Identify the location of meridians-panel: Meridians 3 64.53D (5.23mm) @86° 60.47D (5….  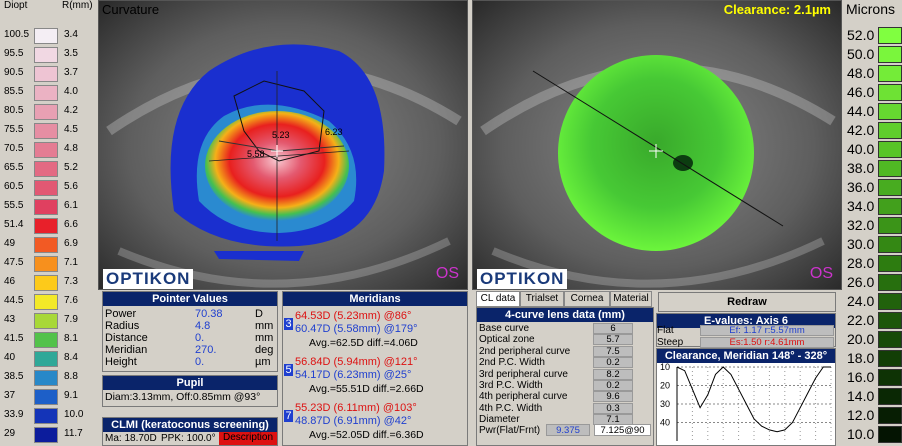
(375, 368).